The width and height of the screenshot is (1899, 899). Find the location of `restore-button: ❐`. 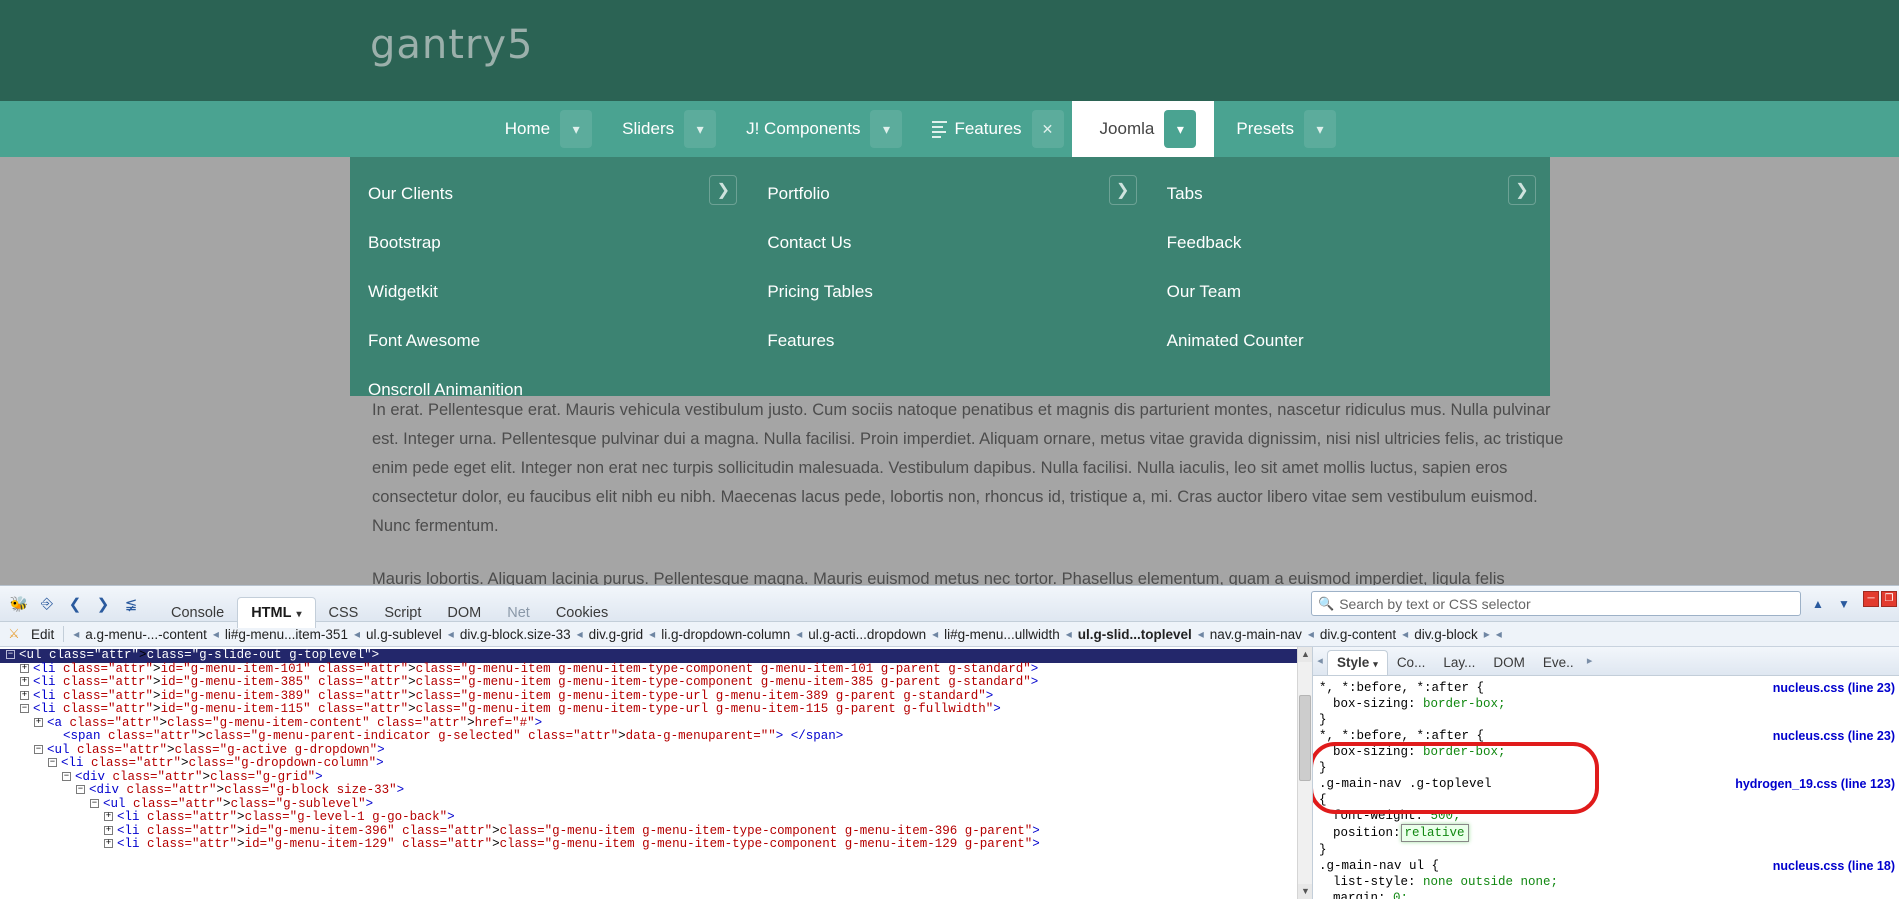

restore-button: ❐ is located at coordinates (1889, 599).